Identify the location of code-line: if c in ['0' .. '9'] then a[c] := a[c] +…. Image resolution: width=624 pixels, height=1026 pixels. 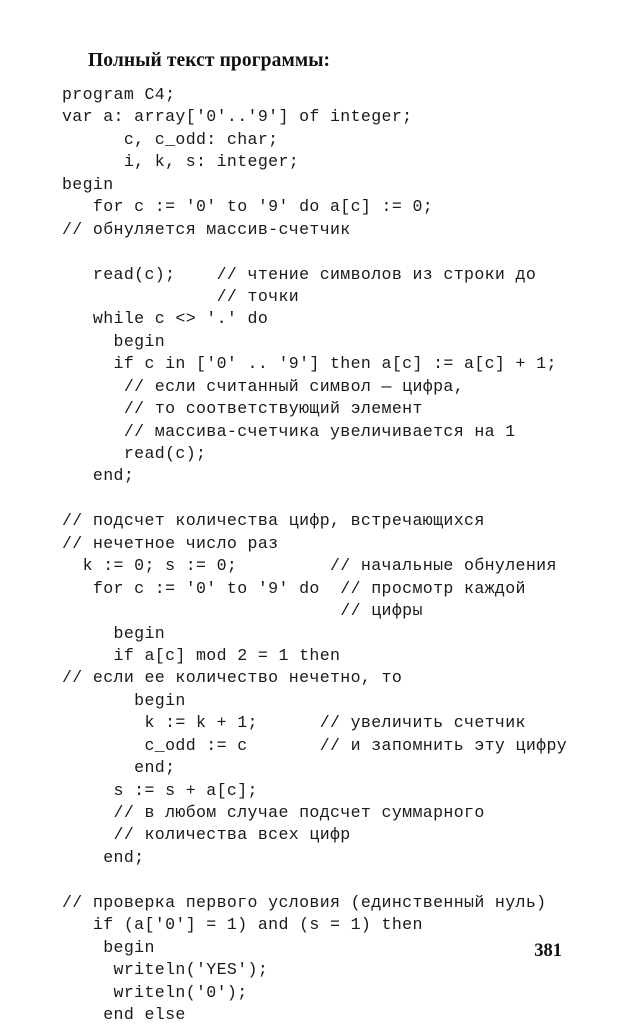
(309, 364).